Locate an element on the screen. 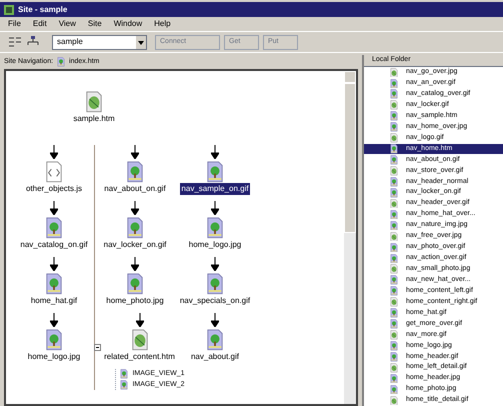  file-label: nav_catalog_on.gif is located at coordinates (54, 244).